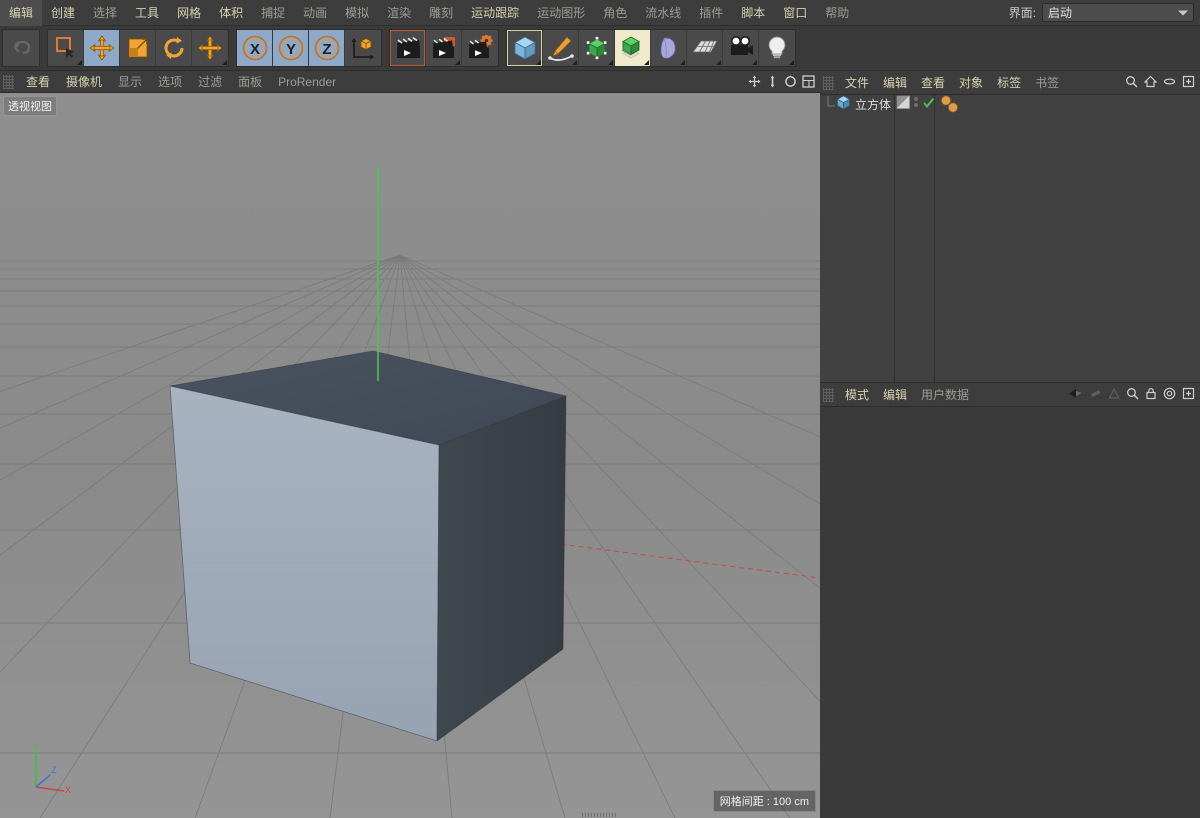 Image resolution: width=1200 pixels, height=818 pixels. I want to click on menu-item-select: 选择, so click(105, 13).